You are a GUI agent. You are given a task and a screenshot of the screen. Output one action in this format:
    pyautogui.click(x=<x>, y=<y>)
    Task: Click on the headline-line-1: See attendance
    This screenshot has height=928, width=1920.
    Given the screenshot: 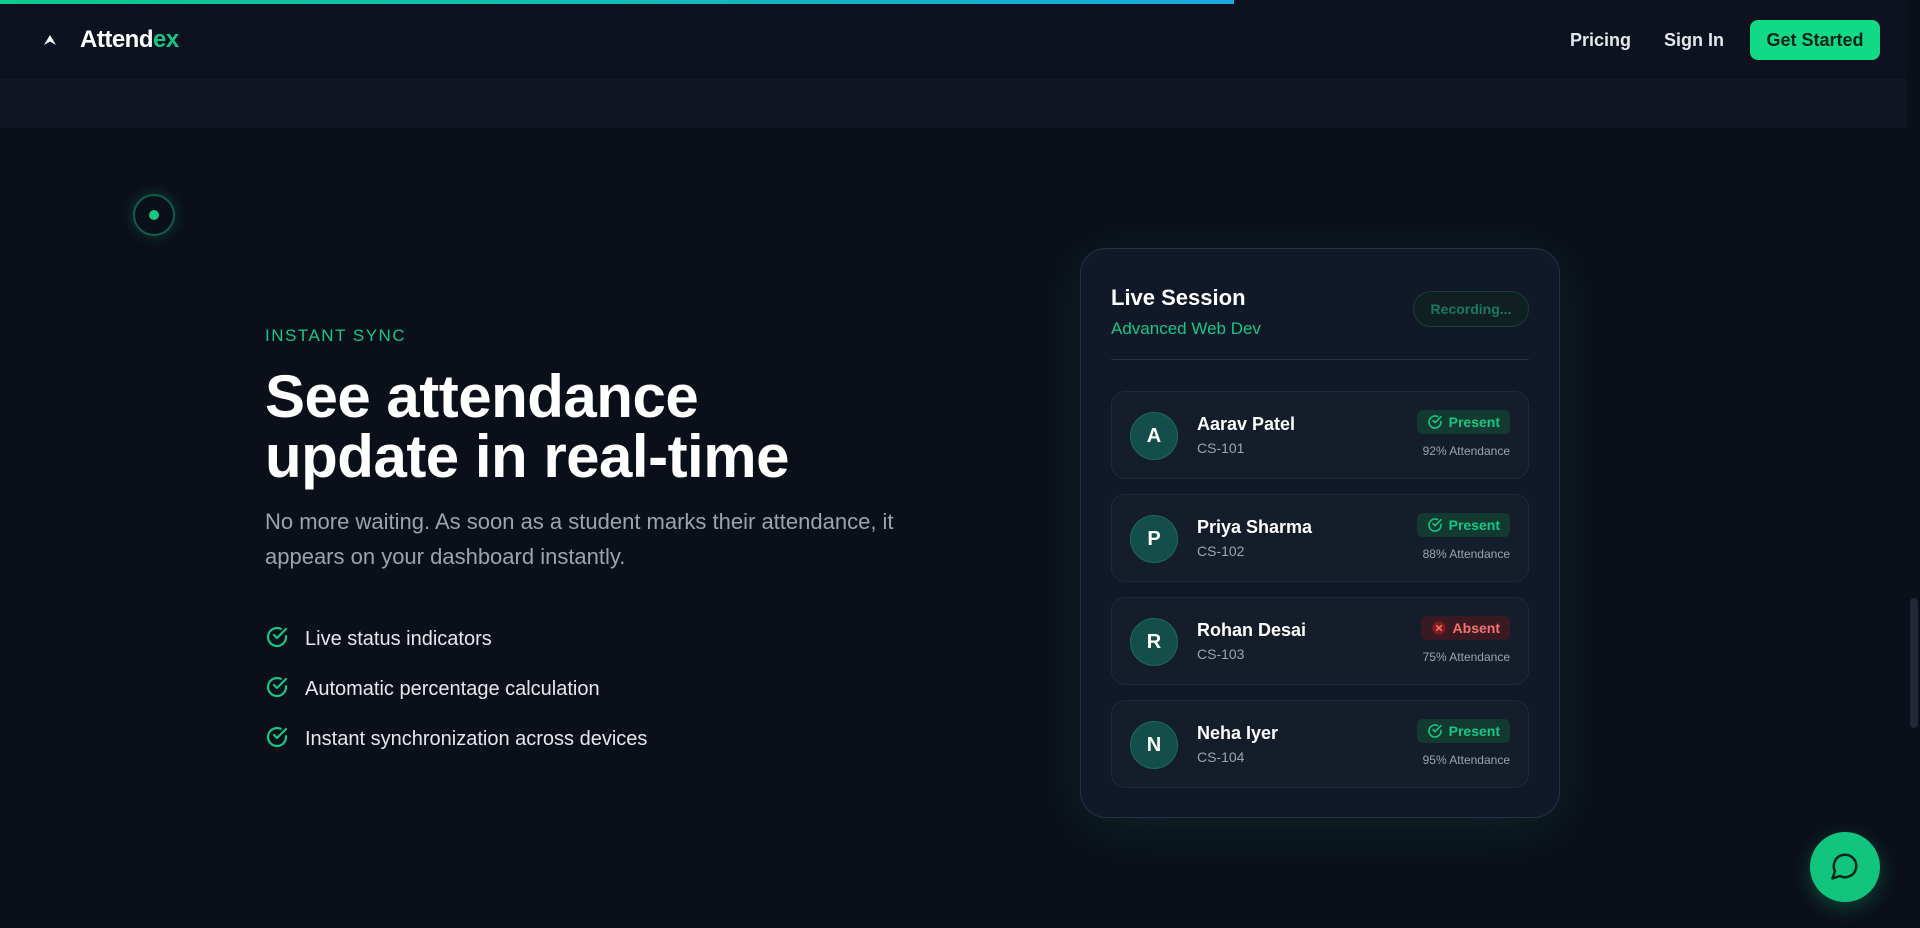 What is the action you would take?
    pyautogui.click(x=482, y=396)
    